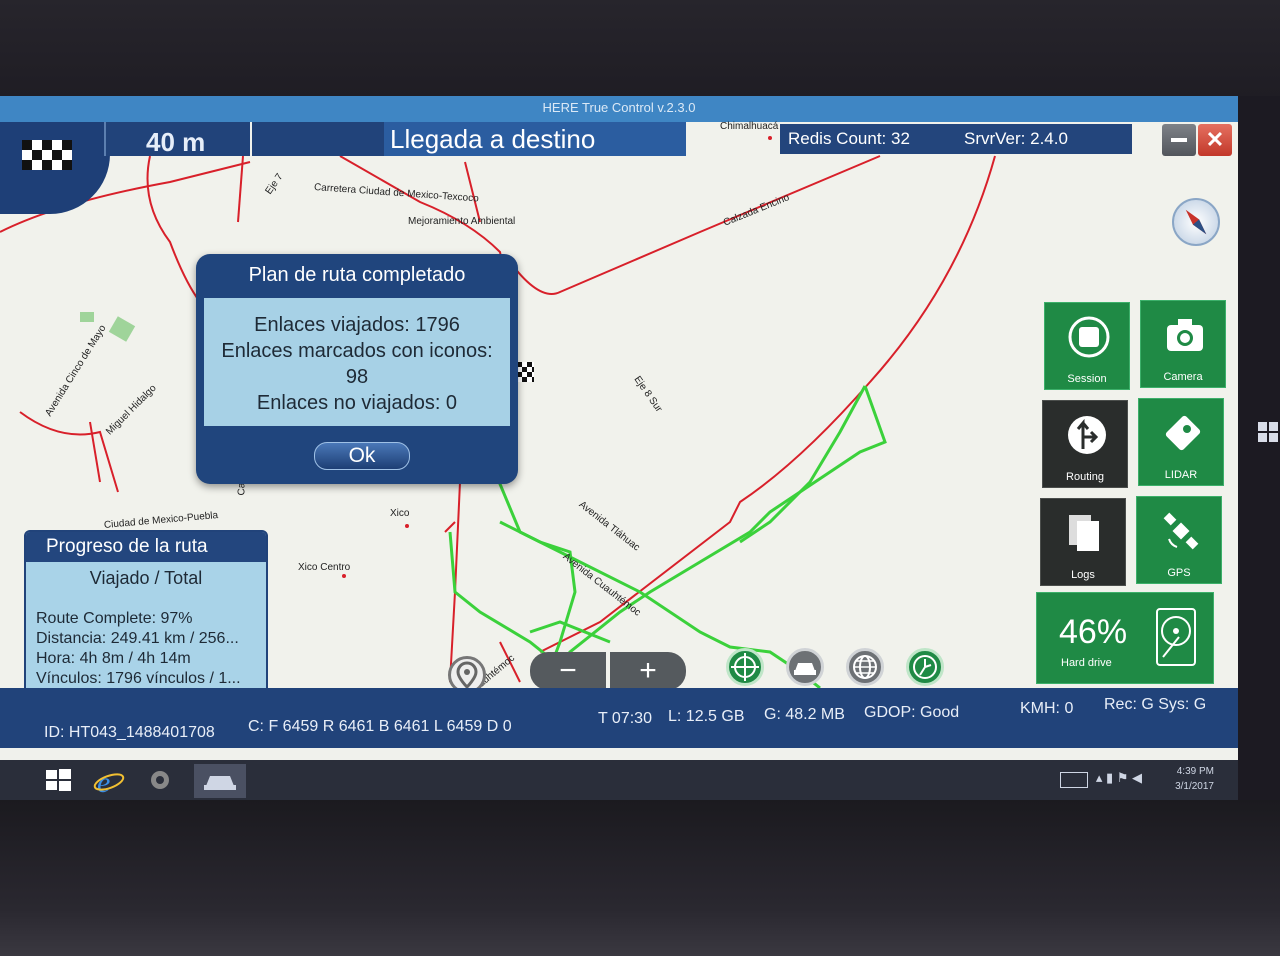  I want to click on car-icon, so click(805, 669).